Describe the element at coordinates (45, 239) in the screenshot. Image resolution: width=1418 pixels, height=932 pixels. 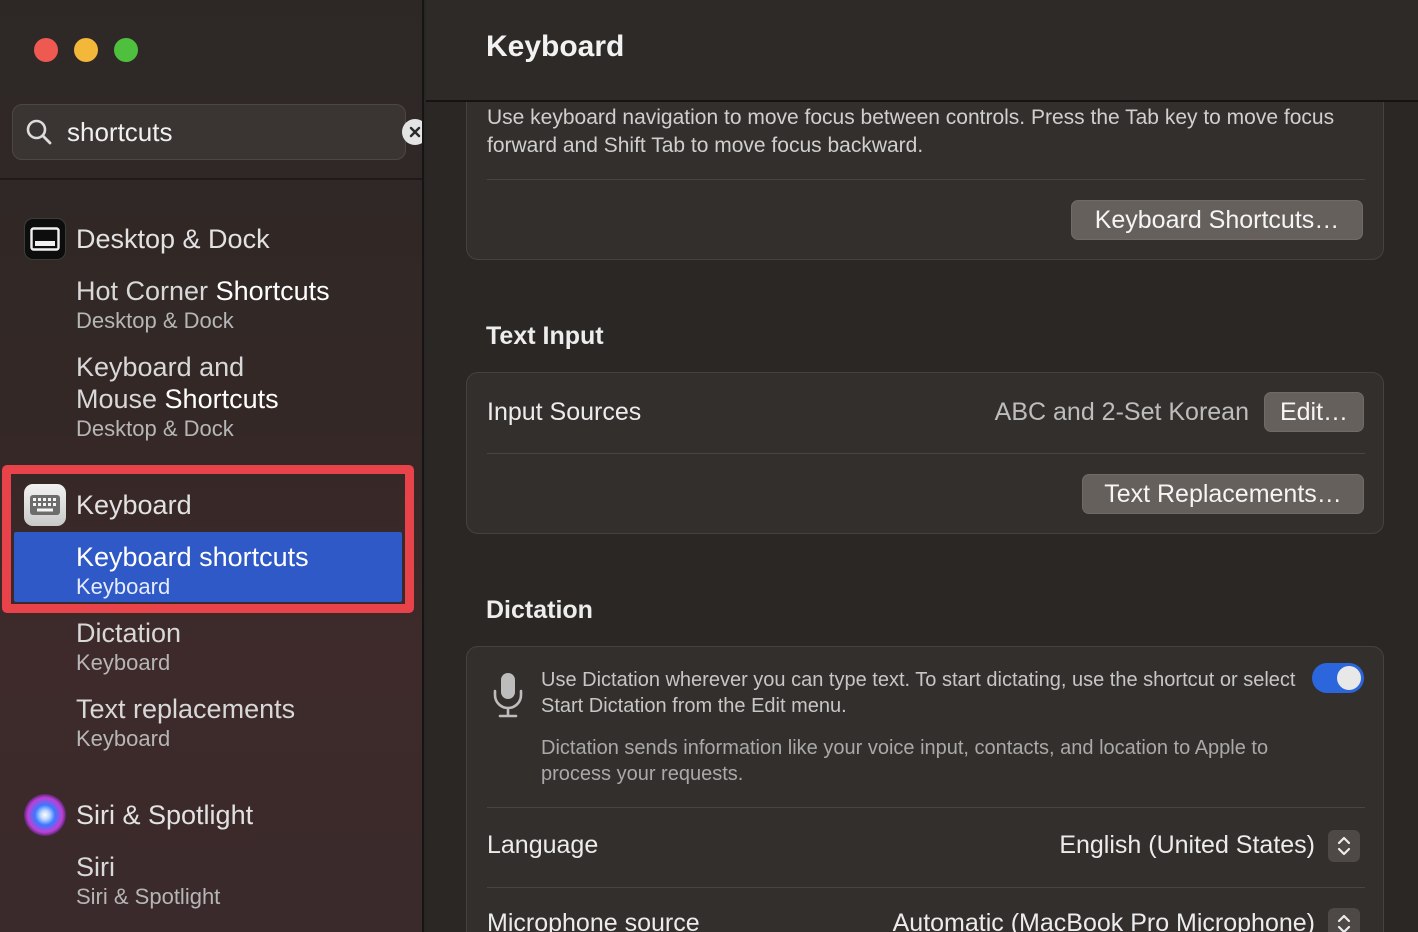
I see `desktop-dock-icon` at that location.